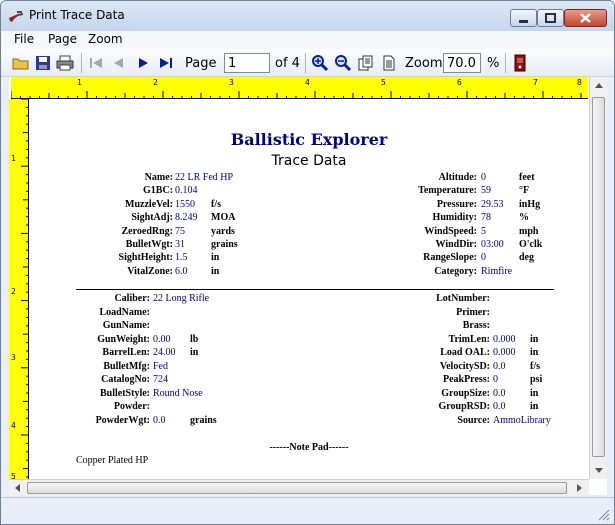 Image resolution: width=615 pixels, height=525 pixels. Describe the element at coordinates (465, 393) in the screenshot. I see `field-label: GroupSize:` at that location.